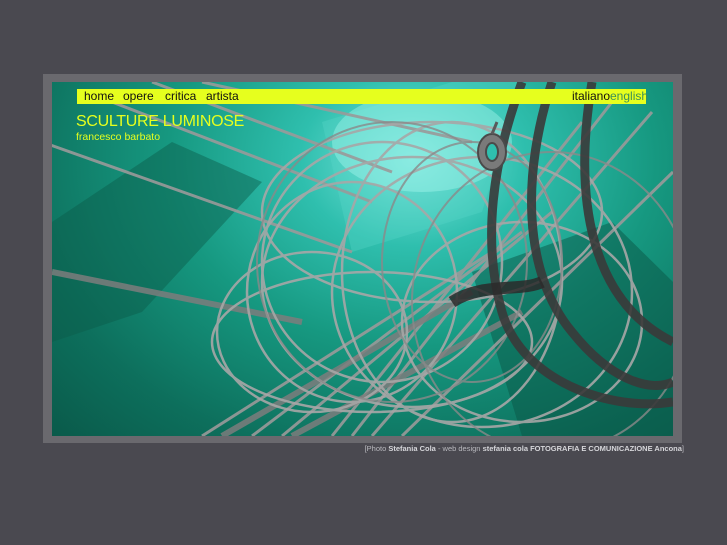 Image resolution: width=727 pixels, height=545 pixels. I want to click on top-navbar, so click(361, 96).